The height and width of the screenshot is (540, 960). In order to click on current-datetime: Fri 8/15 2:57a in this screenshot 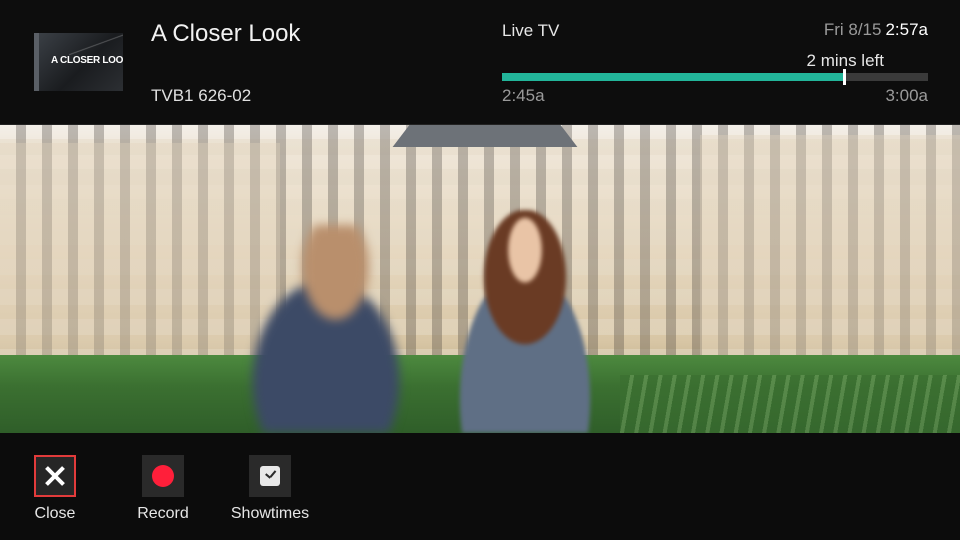, I will do `click(876, 30)`.